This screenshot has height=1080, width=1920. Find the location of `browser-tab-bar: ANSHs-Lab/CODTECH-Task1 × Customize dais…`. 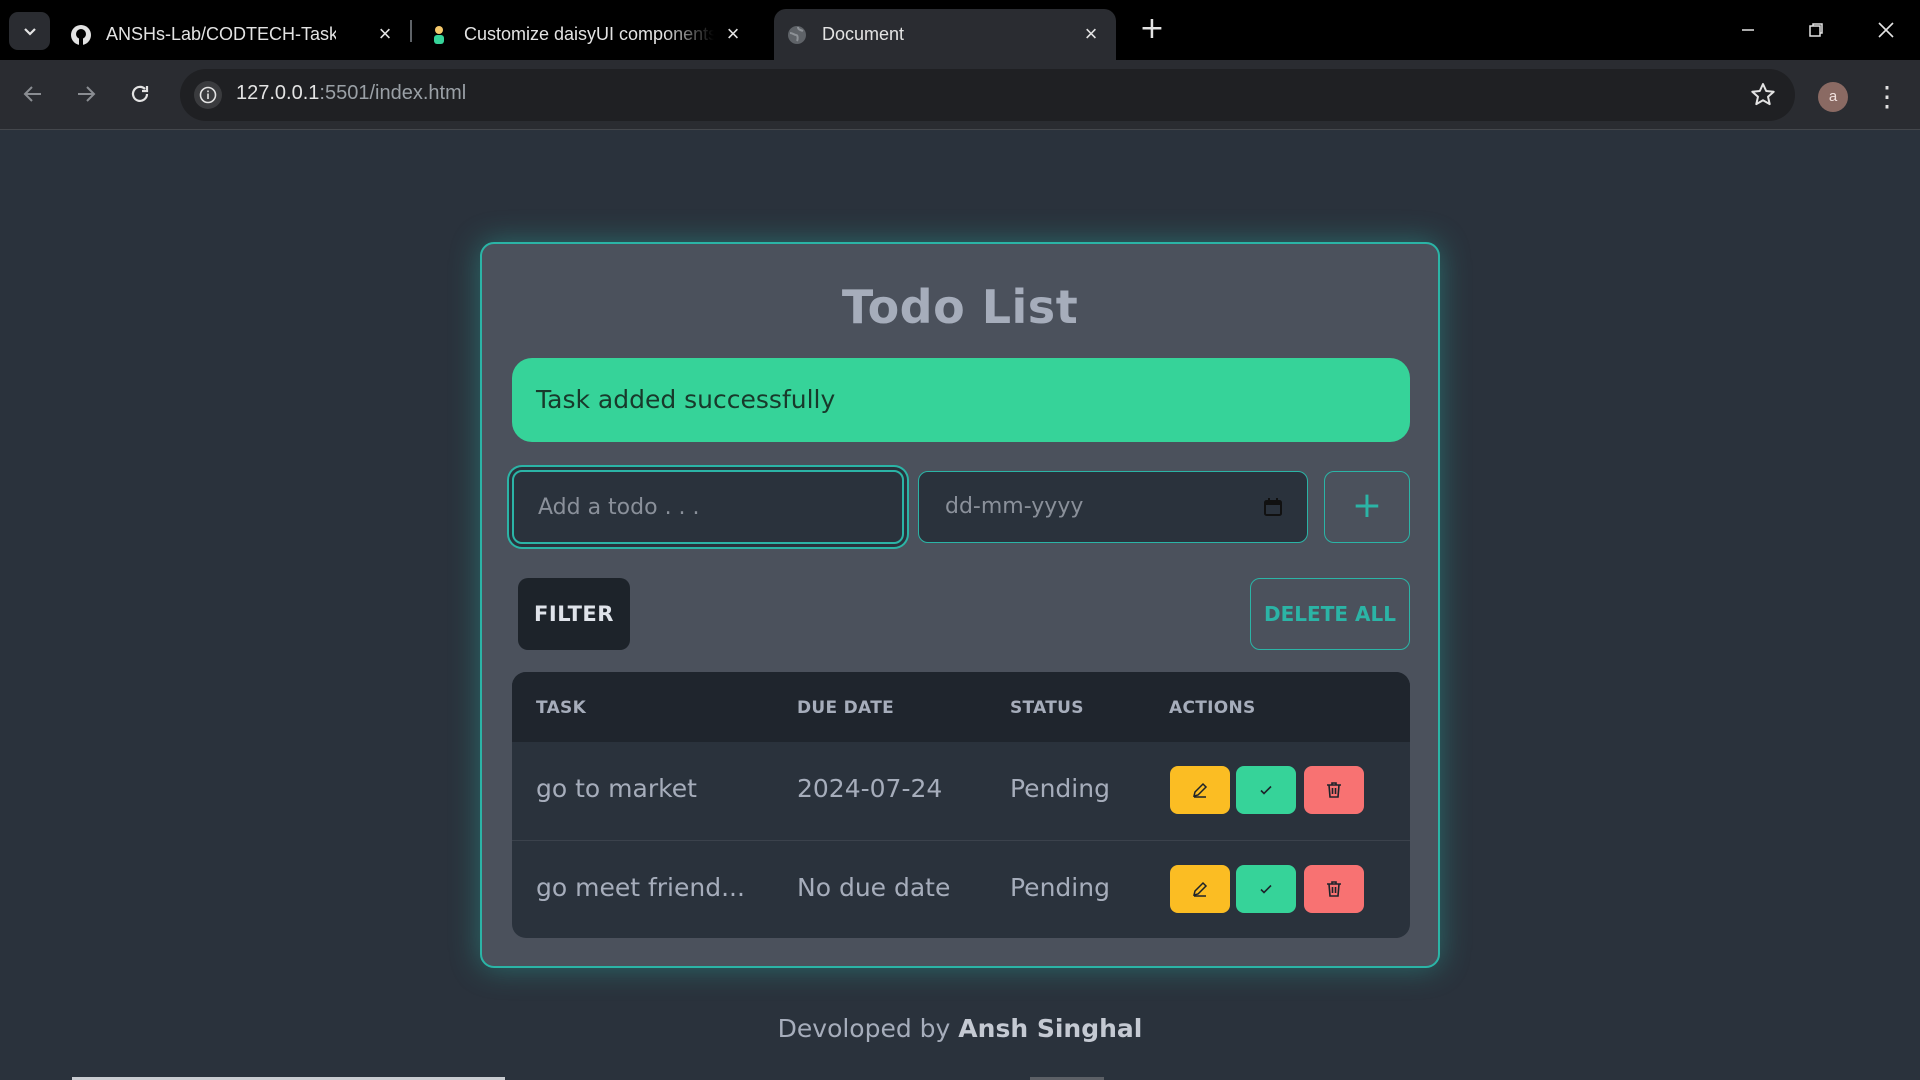

browser-tab-bar: ANSHs-Lab/CODTECH-Task1 × Customize dais… is located at coordinates (960, 30).